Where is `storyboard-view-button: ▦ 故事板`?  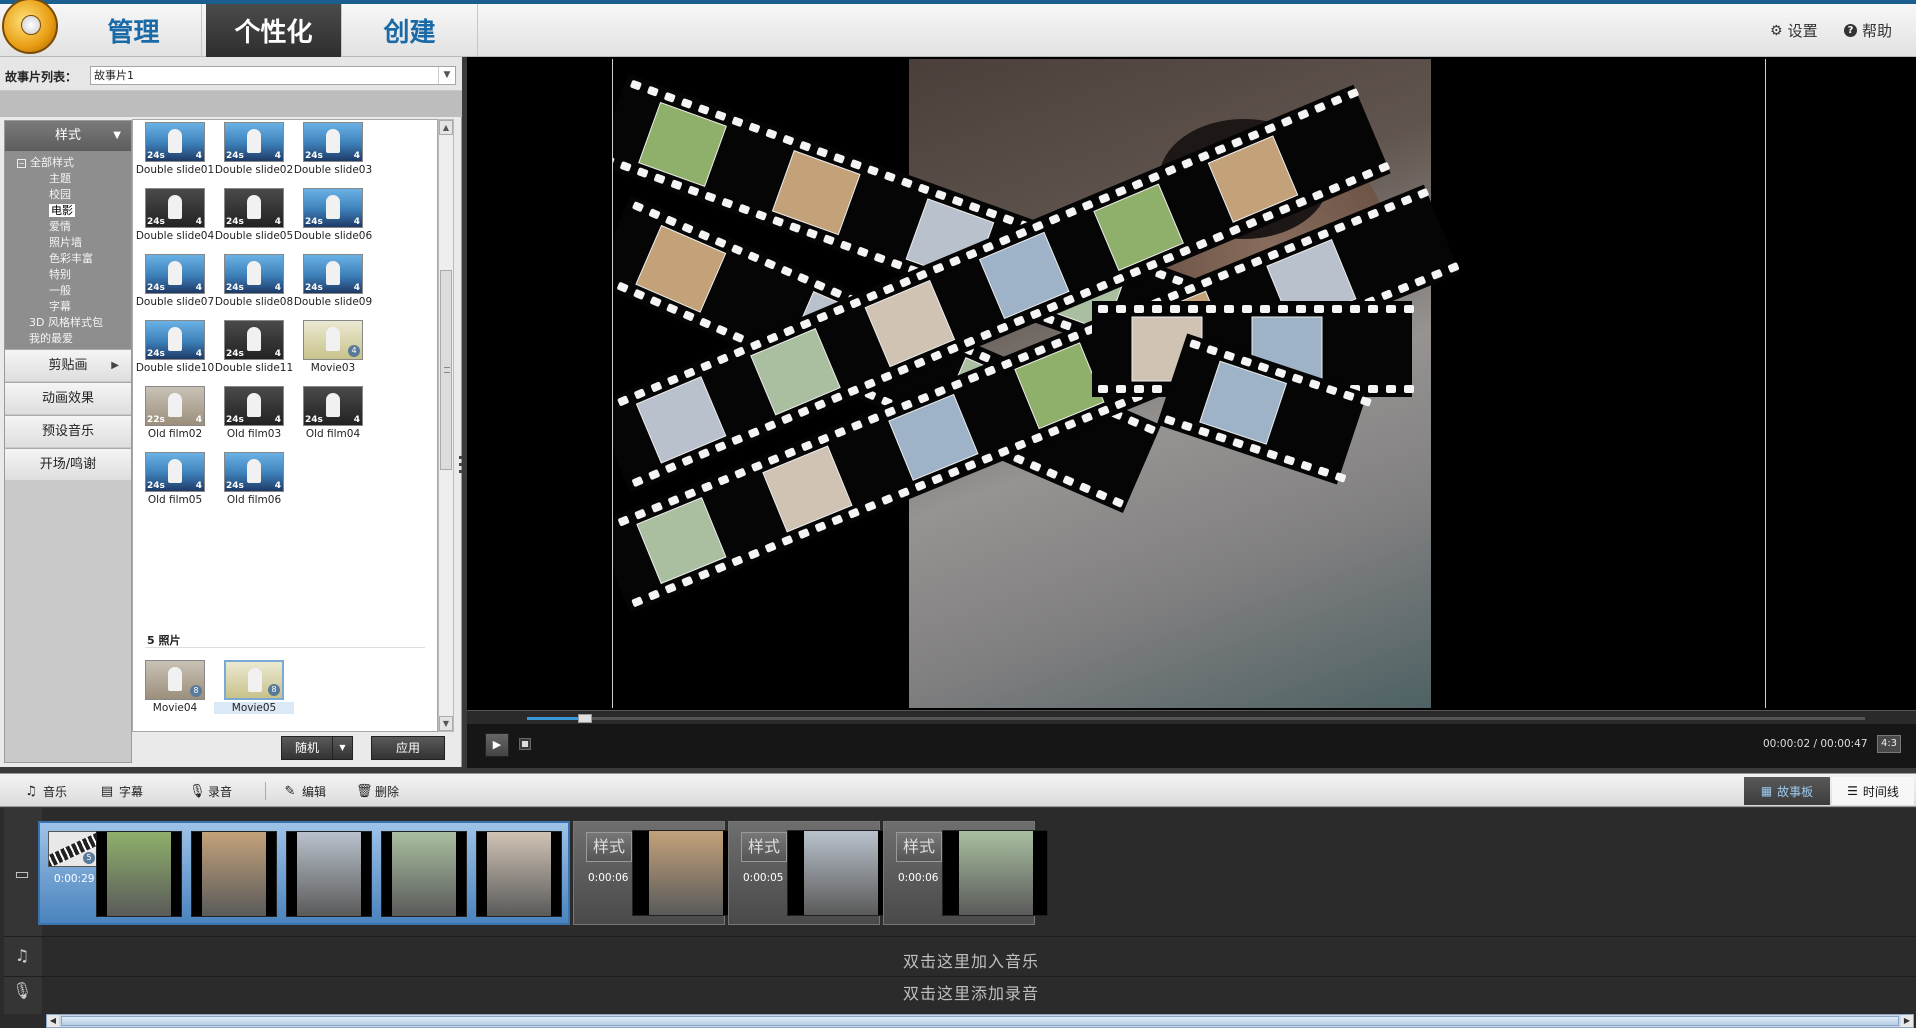 storyboard-view-button: ▦ 故事板 is located at coordinates (1787, 791).